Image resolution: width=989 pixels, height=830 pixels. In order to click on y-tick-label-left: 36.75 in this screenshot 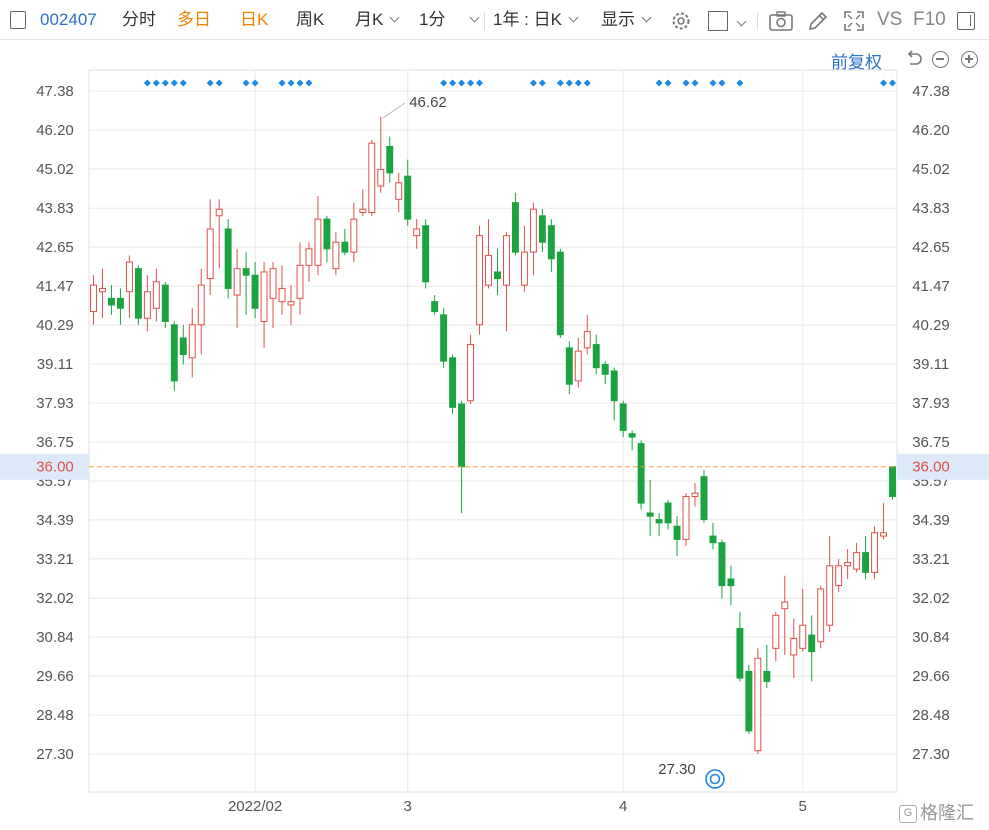, I will do `click(55, 442)`.